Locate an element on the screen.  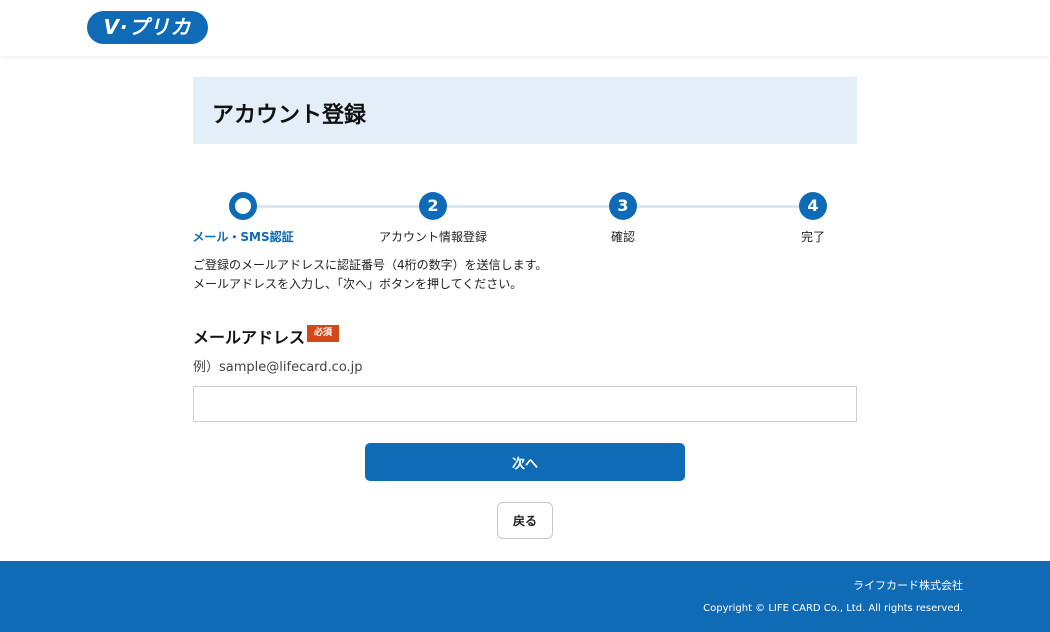
instructions-line: ご登録のメールアドレスに認証番号（4桁の数字）を送信します。 is located at coordinates (370, 265).